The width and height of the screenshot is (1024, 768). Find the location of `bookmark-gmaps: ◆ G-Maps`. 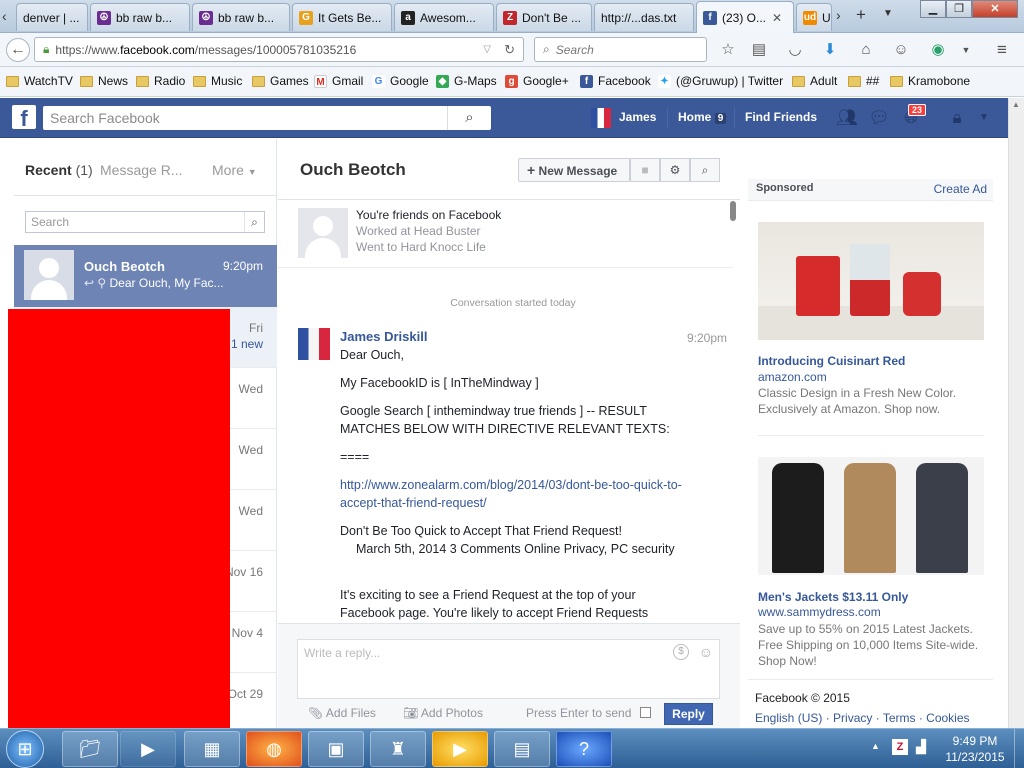

bookmark-gmaps: ◆ G-Maps is located at coordinates (466, 81).